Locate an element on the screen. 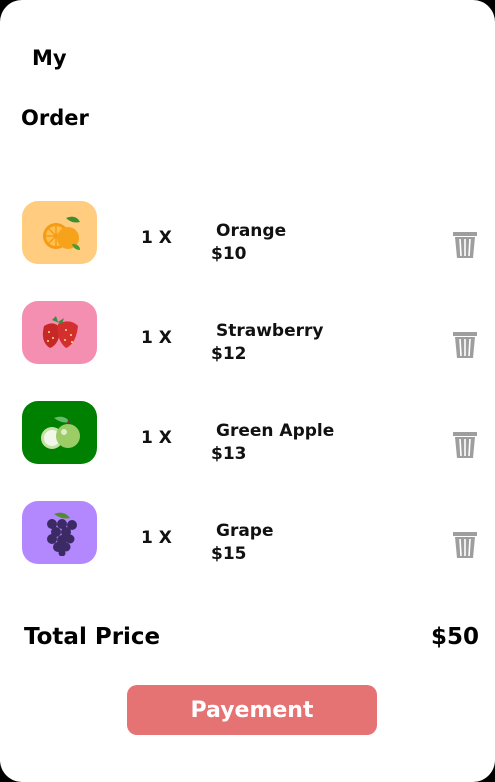 The height and width of the screenshot is (782, 495). item-price: $12 is located at coordinates (229, 354).